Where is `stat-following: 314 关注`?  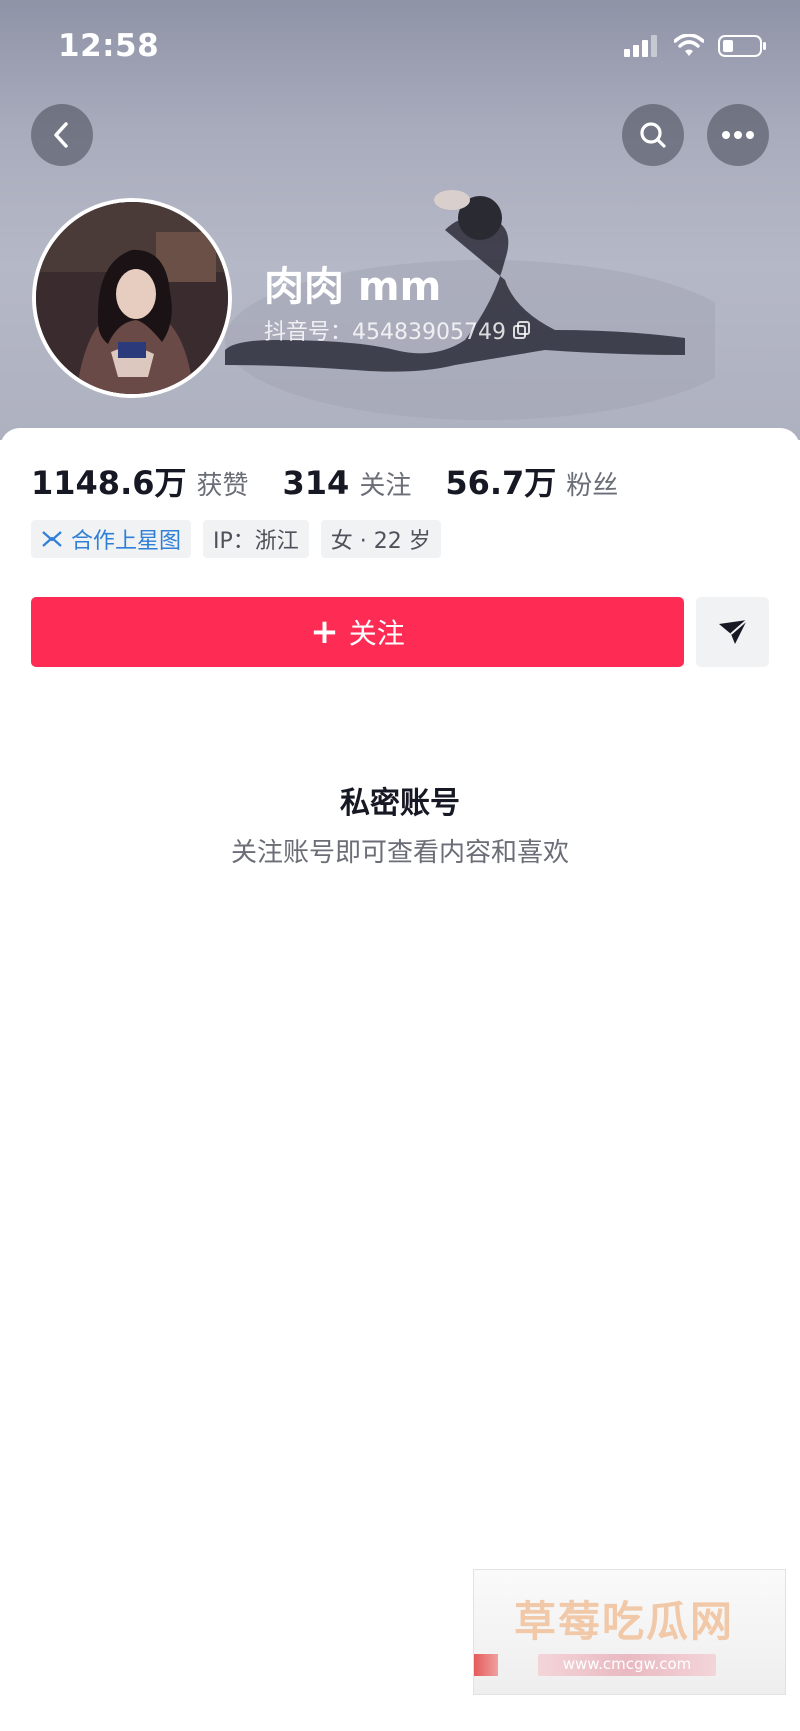 stat-following: 314 关注 is located at coordinates (347, 483).